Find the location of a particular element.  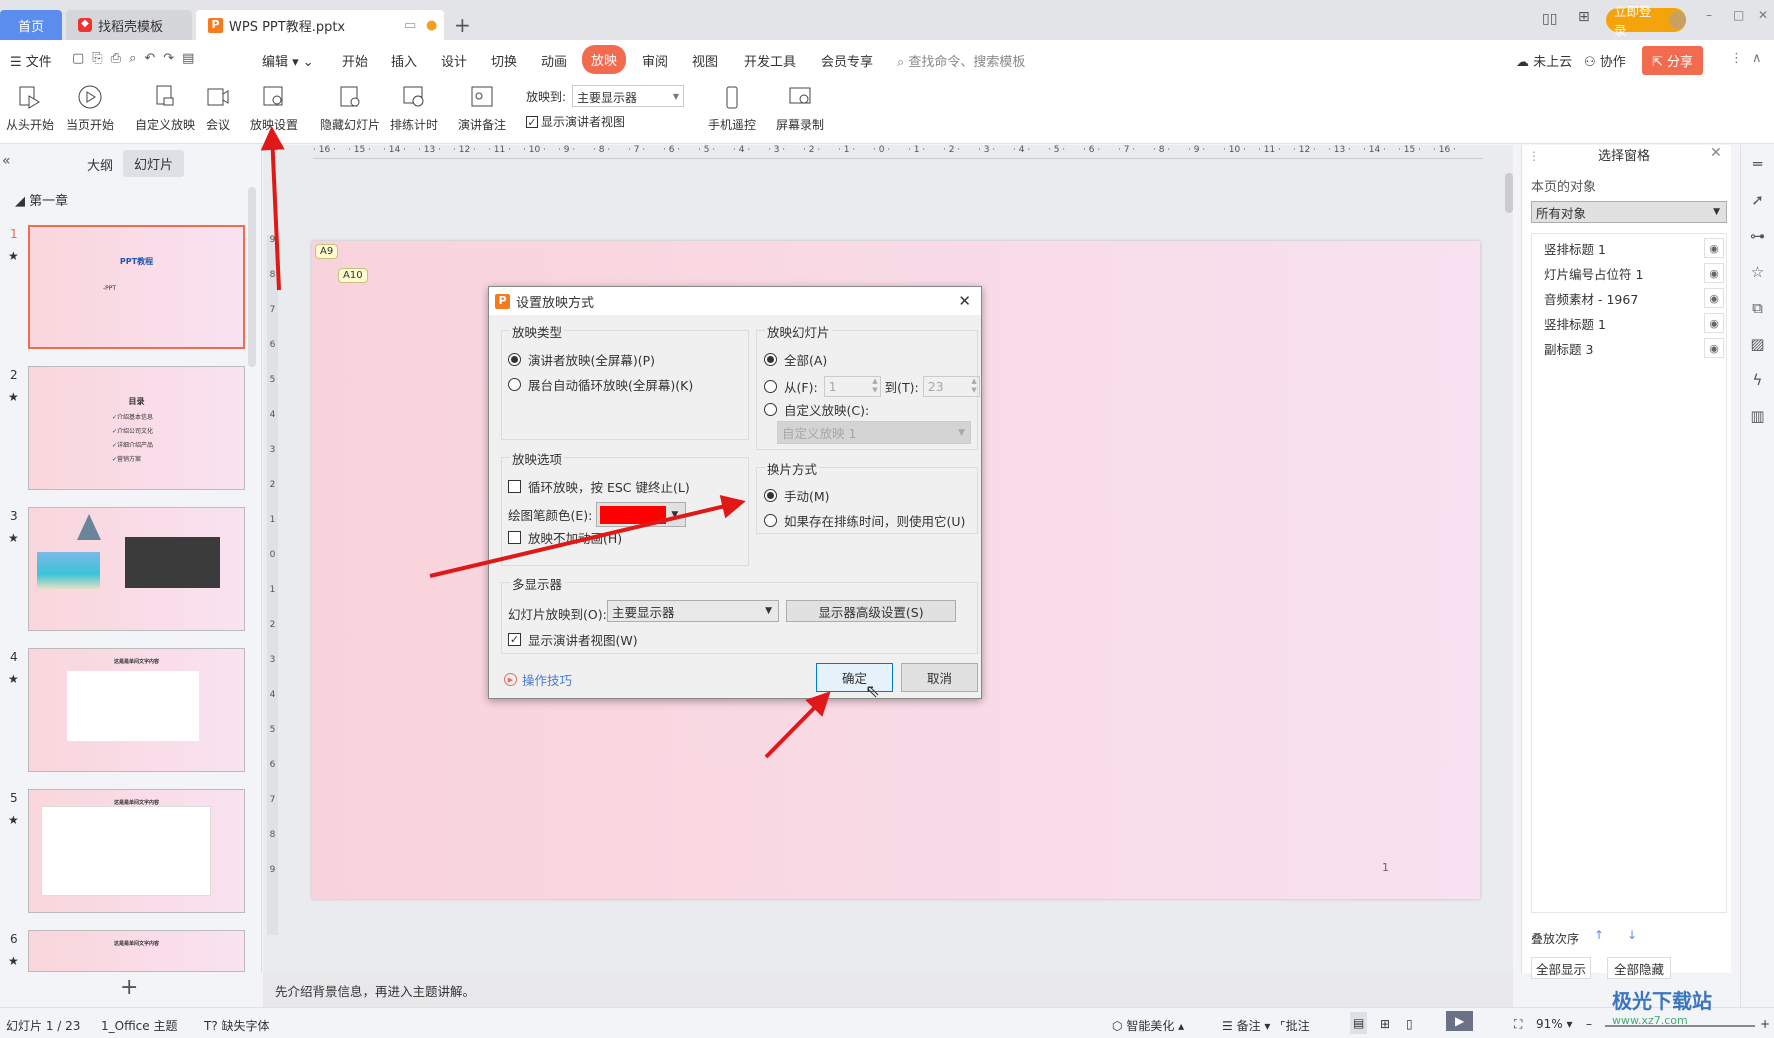

reading-view-button: ▯ is located at coordinates (1409, 1024).